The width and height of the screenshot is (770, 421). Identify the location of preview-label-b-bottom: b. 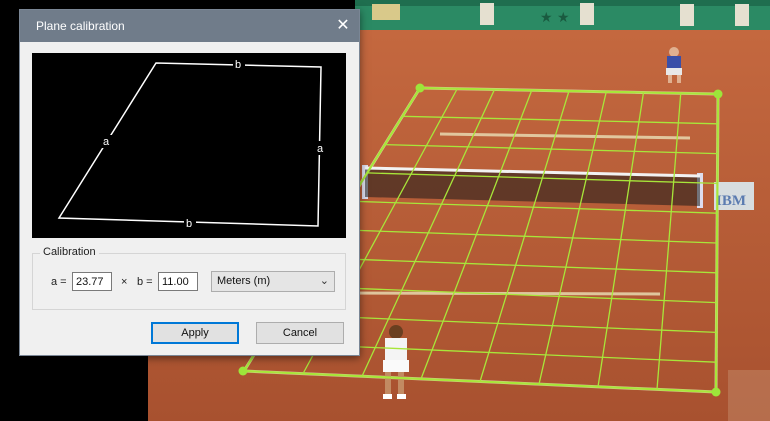
(189, 224).